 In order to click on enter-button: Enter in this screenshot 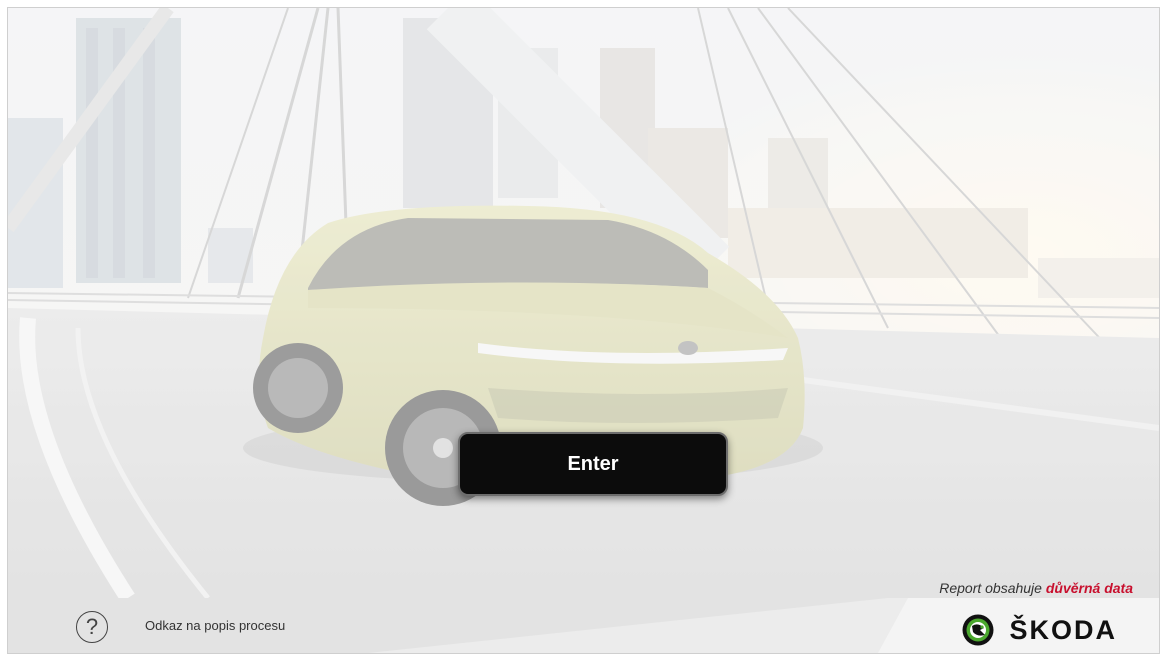, I will do `click(593, 464)`.